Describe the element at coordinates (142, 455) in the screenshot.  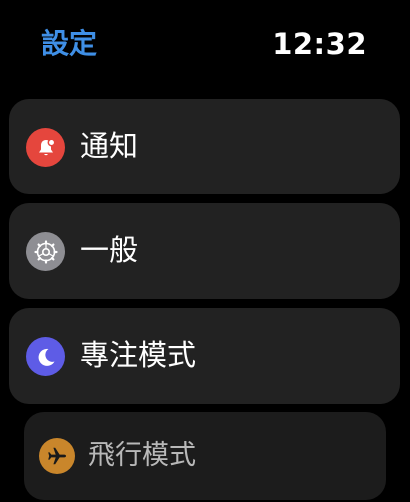
I see `menu-item-label: 飛行模式` at that location.